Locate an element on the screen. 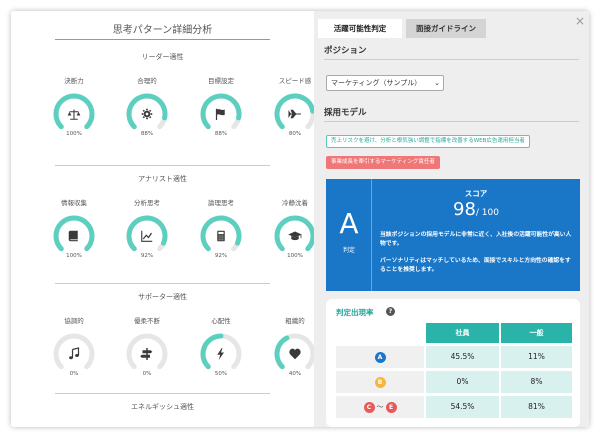 This screenshot has width=600, height=438. hiring-model-tag: 事業成長を牽引するマーケティング責任者 is located at coordinates (383, 162).